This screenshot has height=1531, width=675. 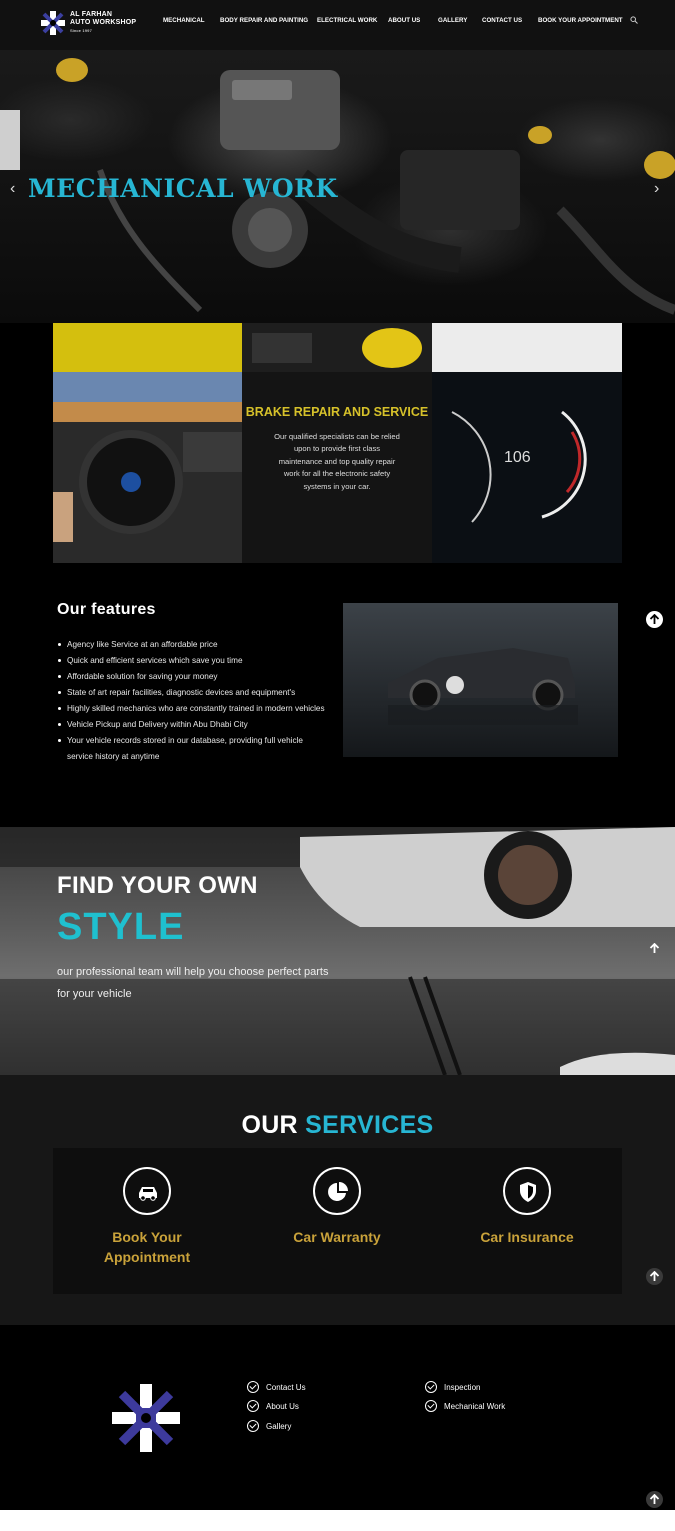 I want to click on brand-name-2: AUTO WORKSHOP, so click(x=103, y=22).